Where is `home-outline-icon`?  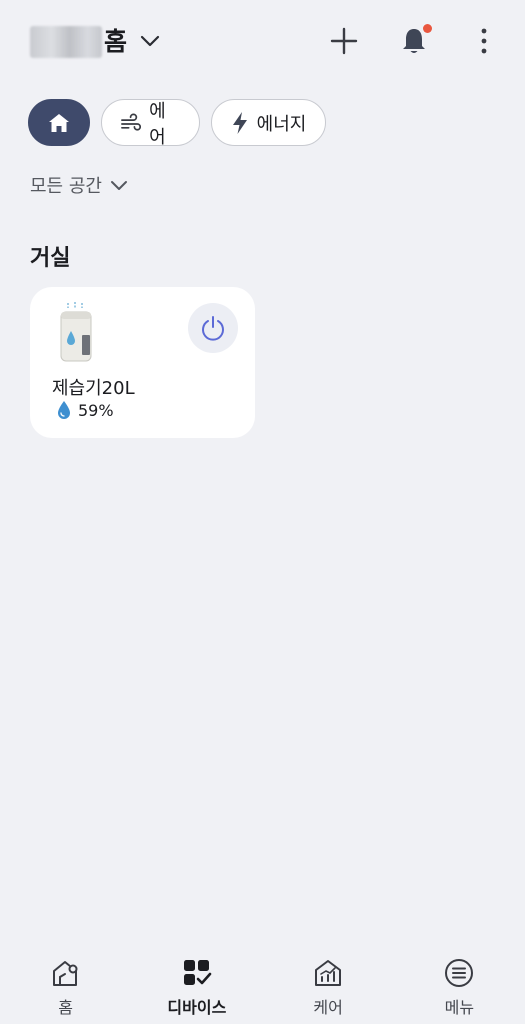
home-outline-icon is located at coordinates (66, 973).